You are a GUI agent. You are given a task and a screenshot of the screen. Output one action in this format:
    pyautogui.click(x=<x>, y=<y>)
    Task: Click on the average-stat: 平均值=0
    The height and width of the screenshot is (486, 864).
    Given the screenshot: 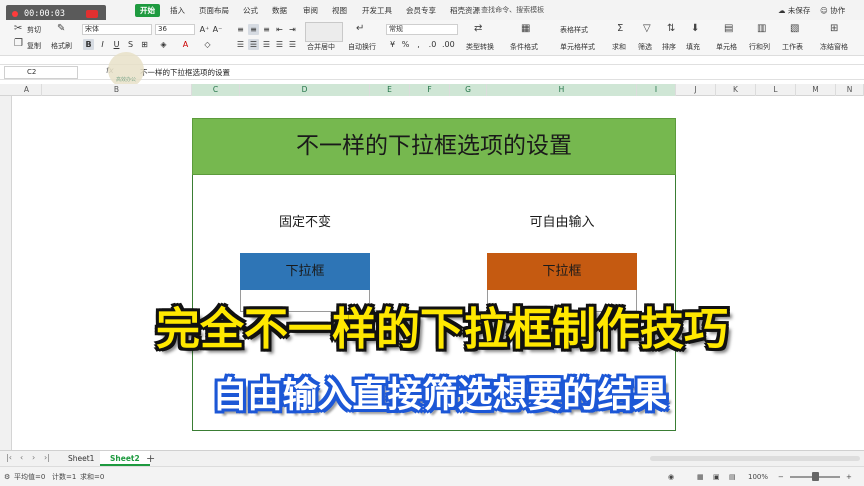 What is the action you would take?
    pyautogui.click(x=30, y=477)
    